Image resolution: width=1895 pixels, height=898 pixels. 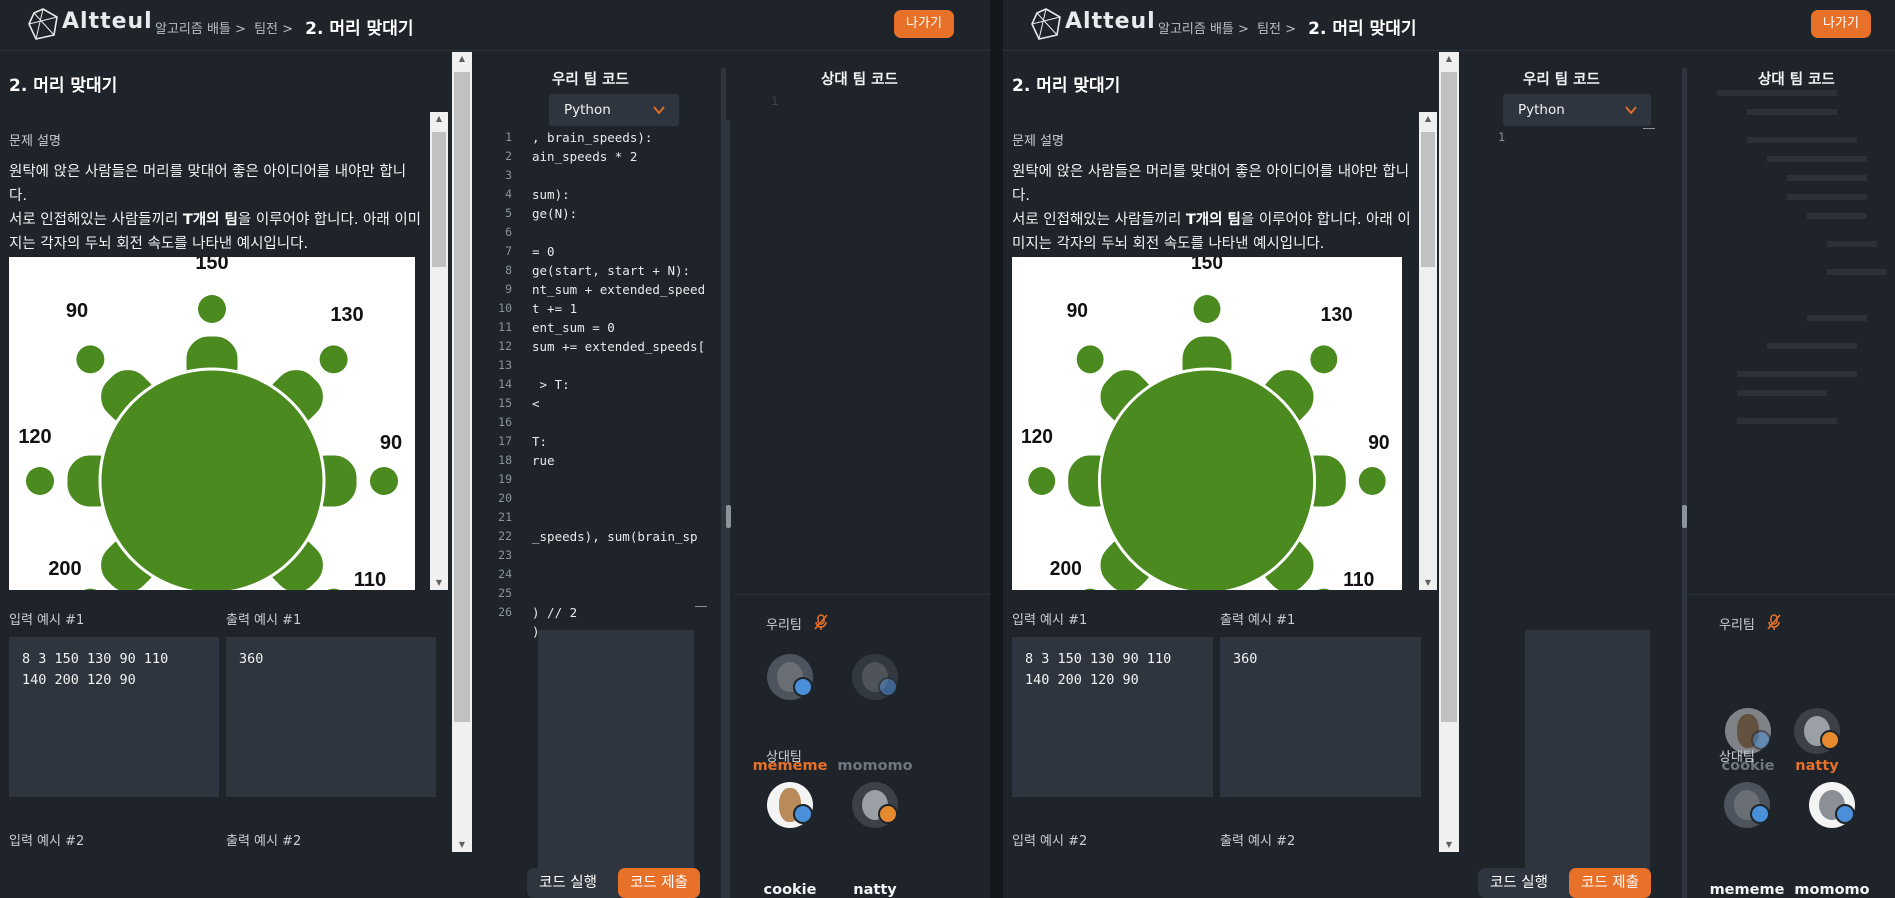 I want to click on line-number: 1, so click(x=1501, y=137).